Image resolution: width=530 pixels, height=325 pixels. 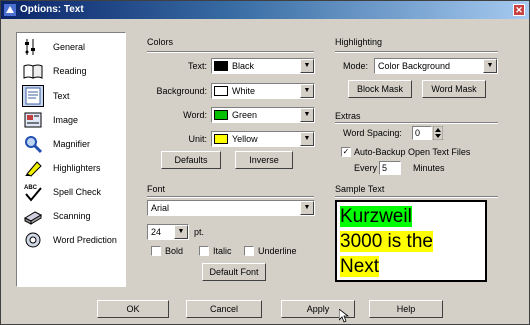 I want to click on close-button: ✕, so click(x=519, y=10).